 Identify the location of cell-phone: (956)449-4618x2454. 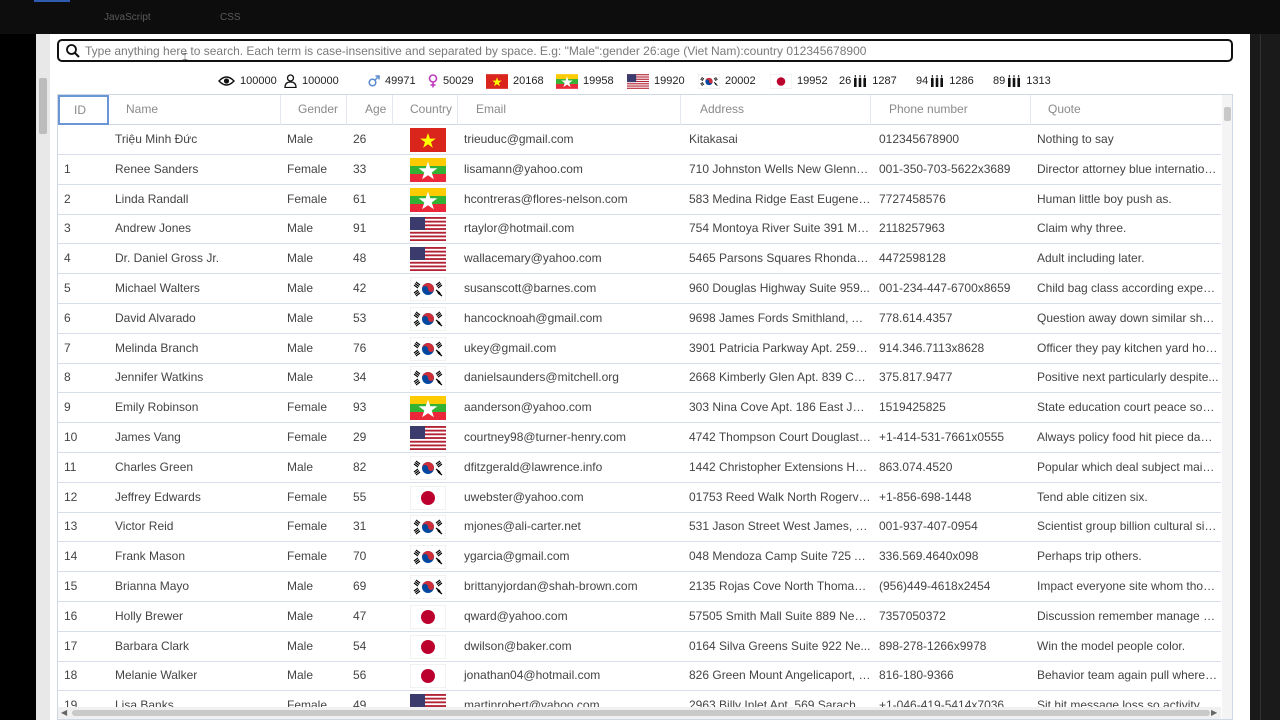
(953, 586).